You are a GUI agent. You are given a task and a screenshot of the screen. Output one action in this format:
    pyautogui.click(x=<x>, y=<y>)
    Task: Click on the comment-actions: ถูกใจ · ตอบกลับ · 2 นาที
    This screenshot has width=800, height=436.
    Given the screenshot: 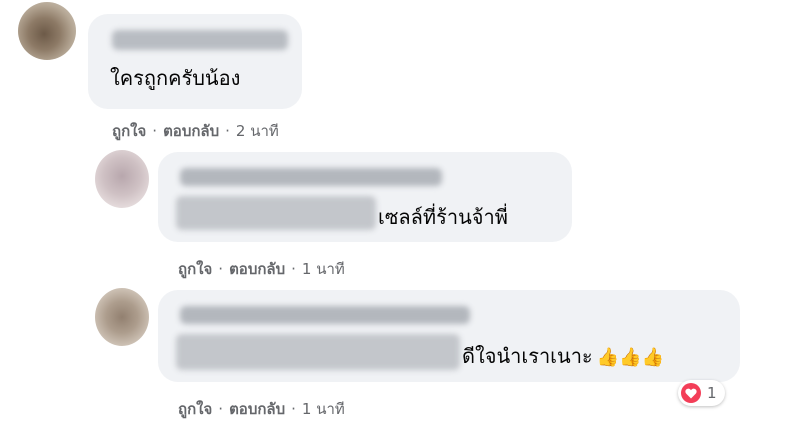 What is the action you would take?
    pyautogui.click(x=195, y=131)
    